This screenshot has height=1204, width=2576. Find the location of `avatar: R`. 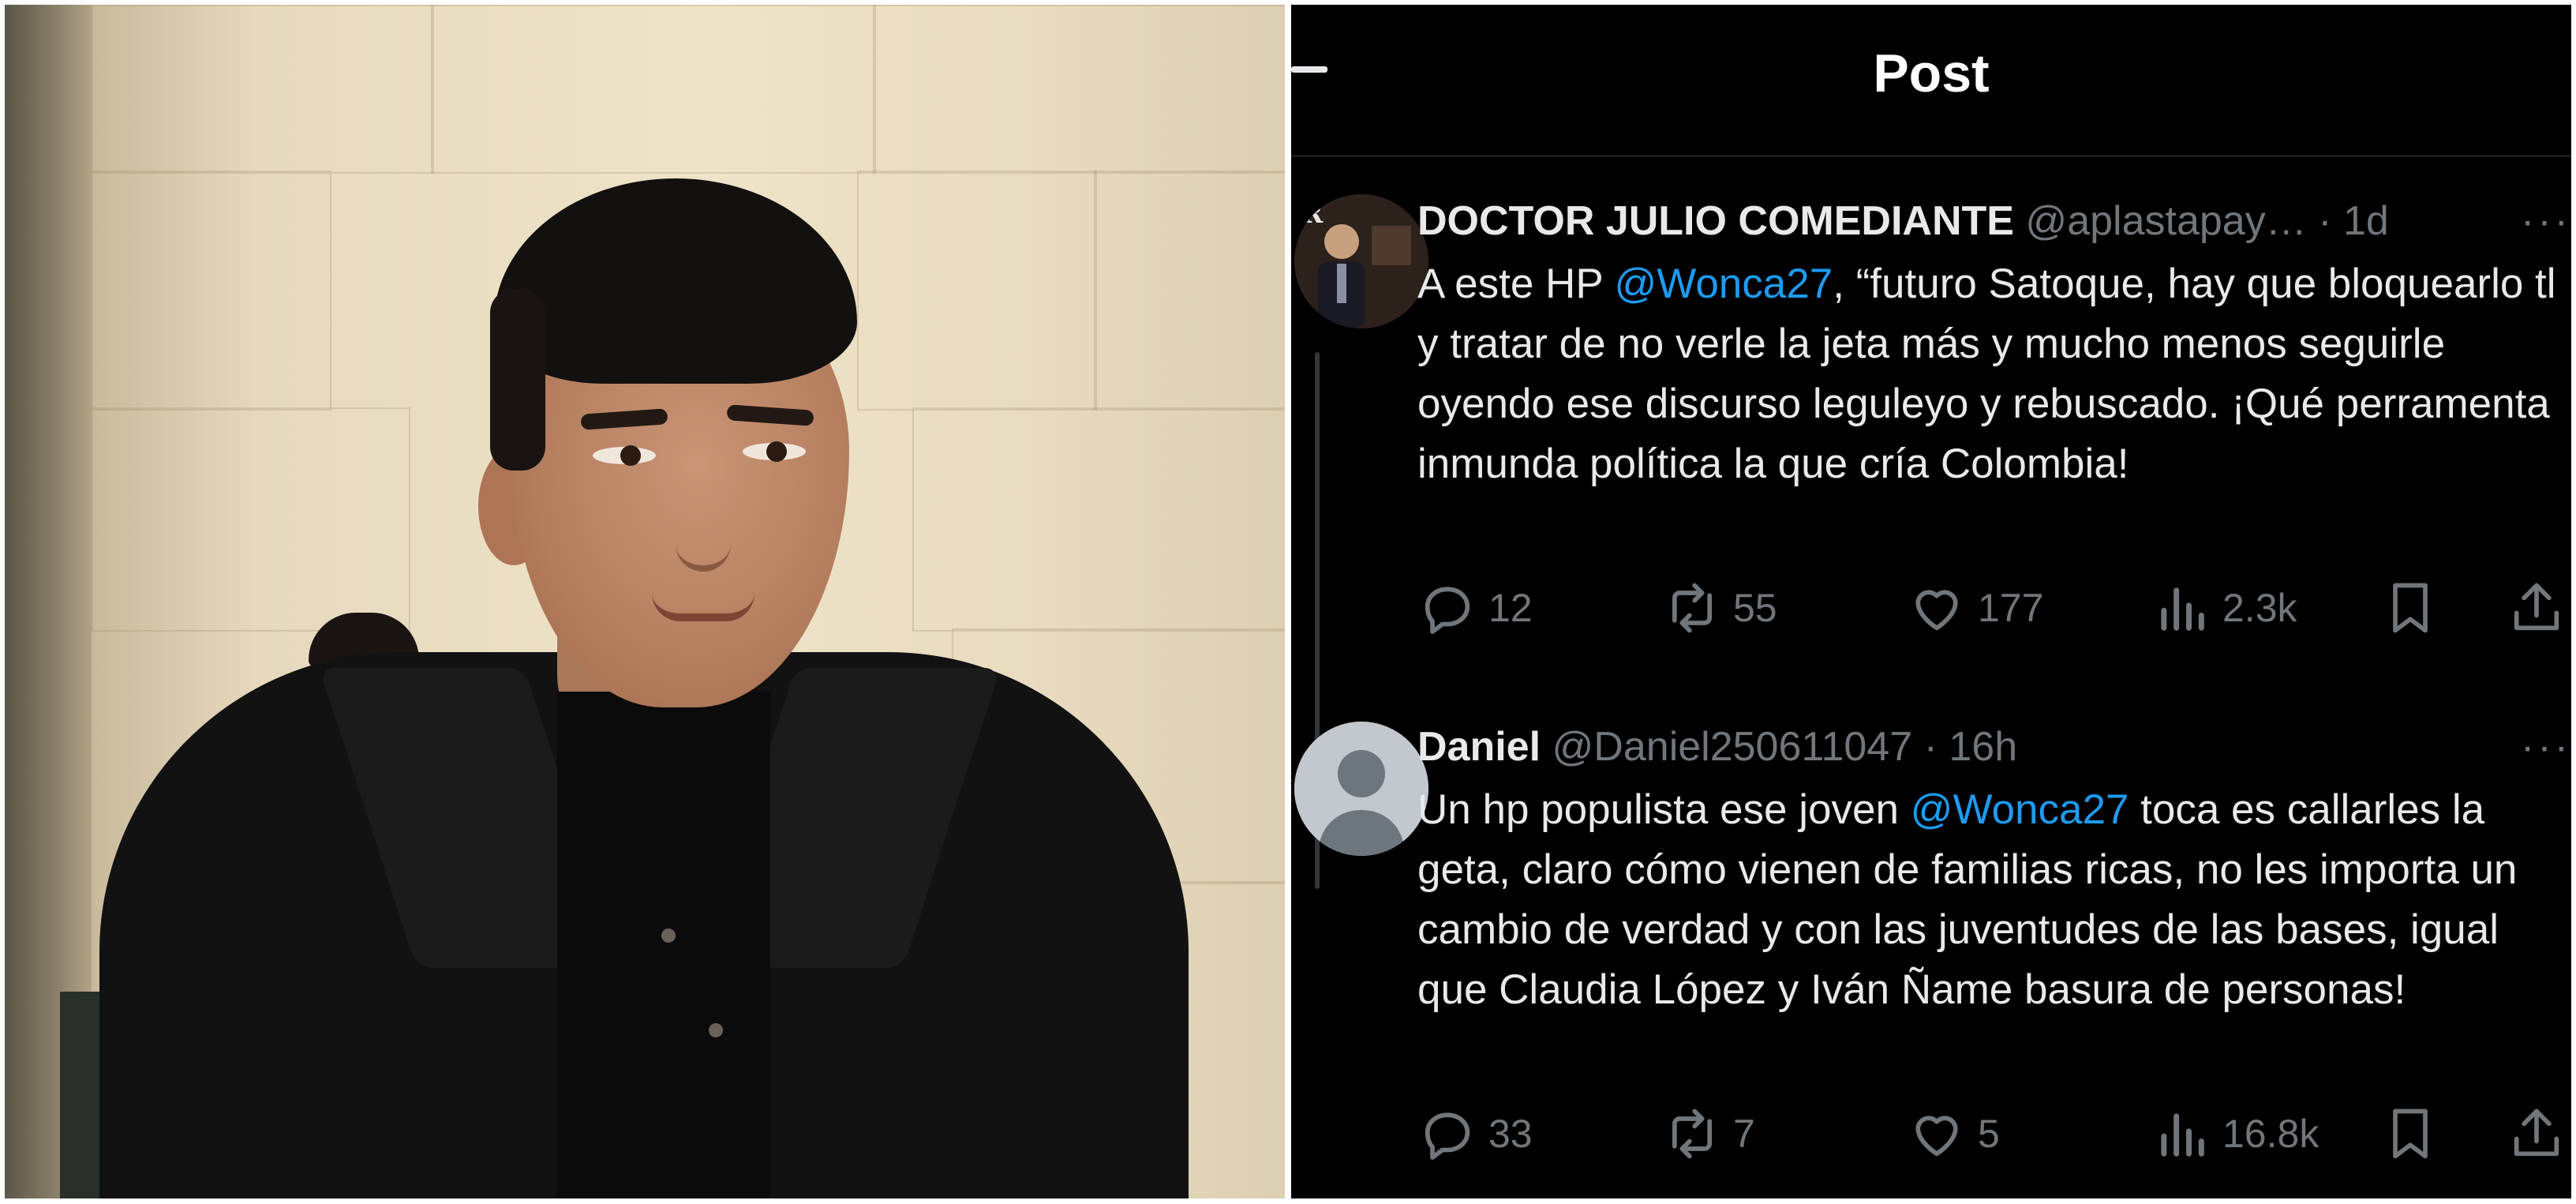

avatar: R is located at coordinates (1361, 261).